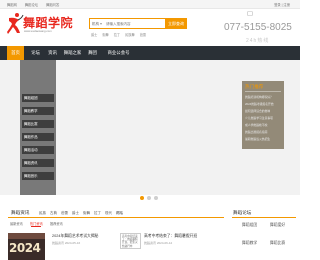 This screenshot has height=260, width=320. Describe the element at coordinates (119, 213) in the screenshot. I see `news-tab: 踢踏` at that location.